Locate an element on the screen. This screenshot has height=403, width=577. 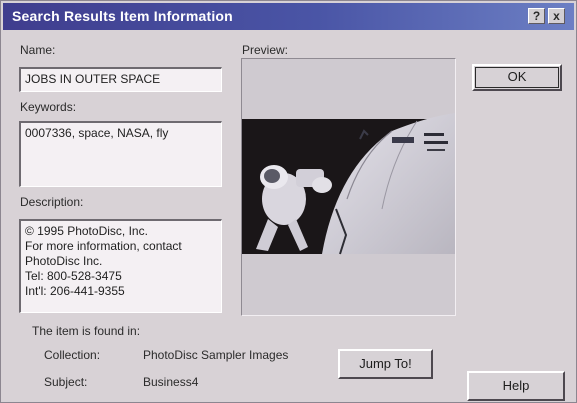
keywords-field: 0007336, space, NASA, fly is located at coordinates (120, 154).